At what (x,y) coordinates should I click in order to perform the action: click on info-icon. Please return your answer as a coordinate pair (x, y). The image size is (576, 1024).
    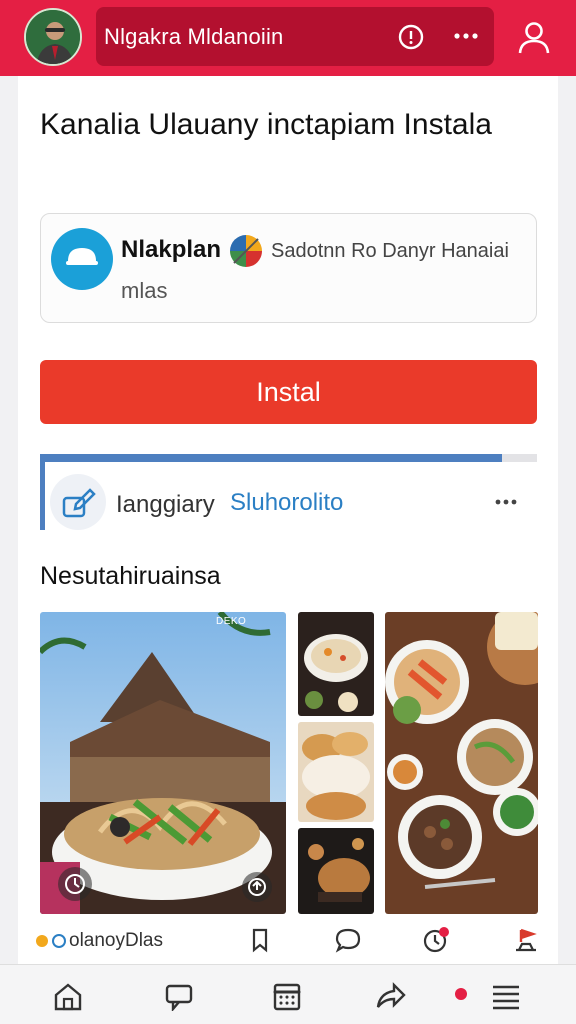
    Looking at the image, I should click on (411, 37).